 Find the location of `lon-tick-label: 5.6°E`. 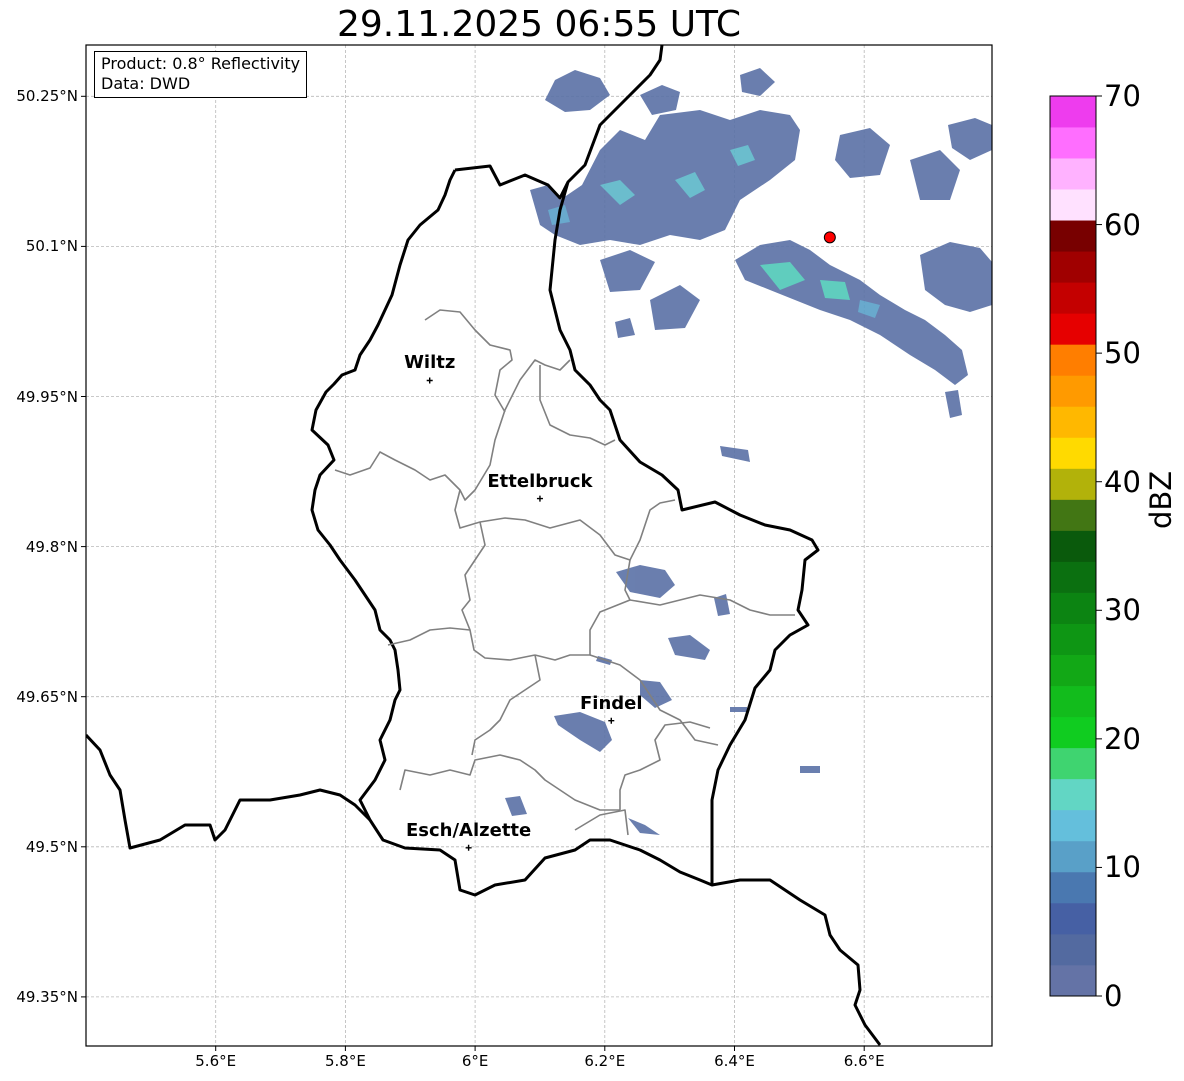

lon-tick-label: 5.6°E is located at coordinates (216, 1061).